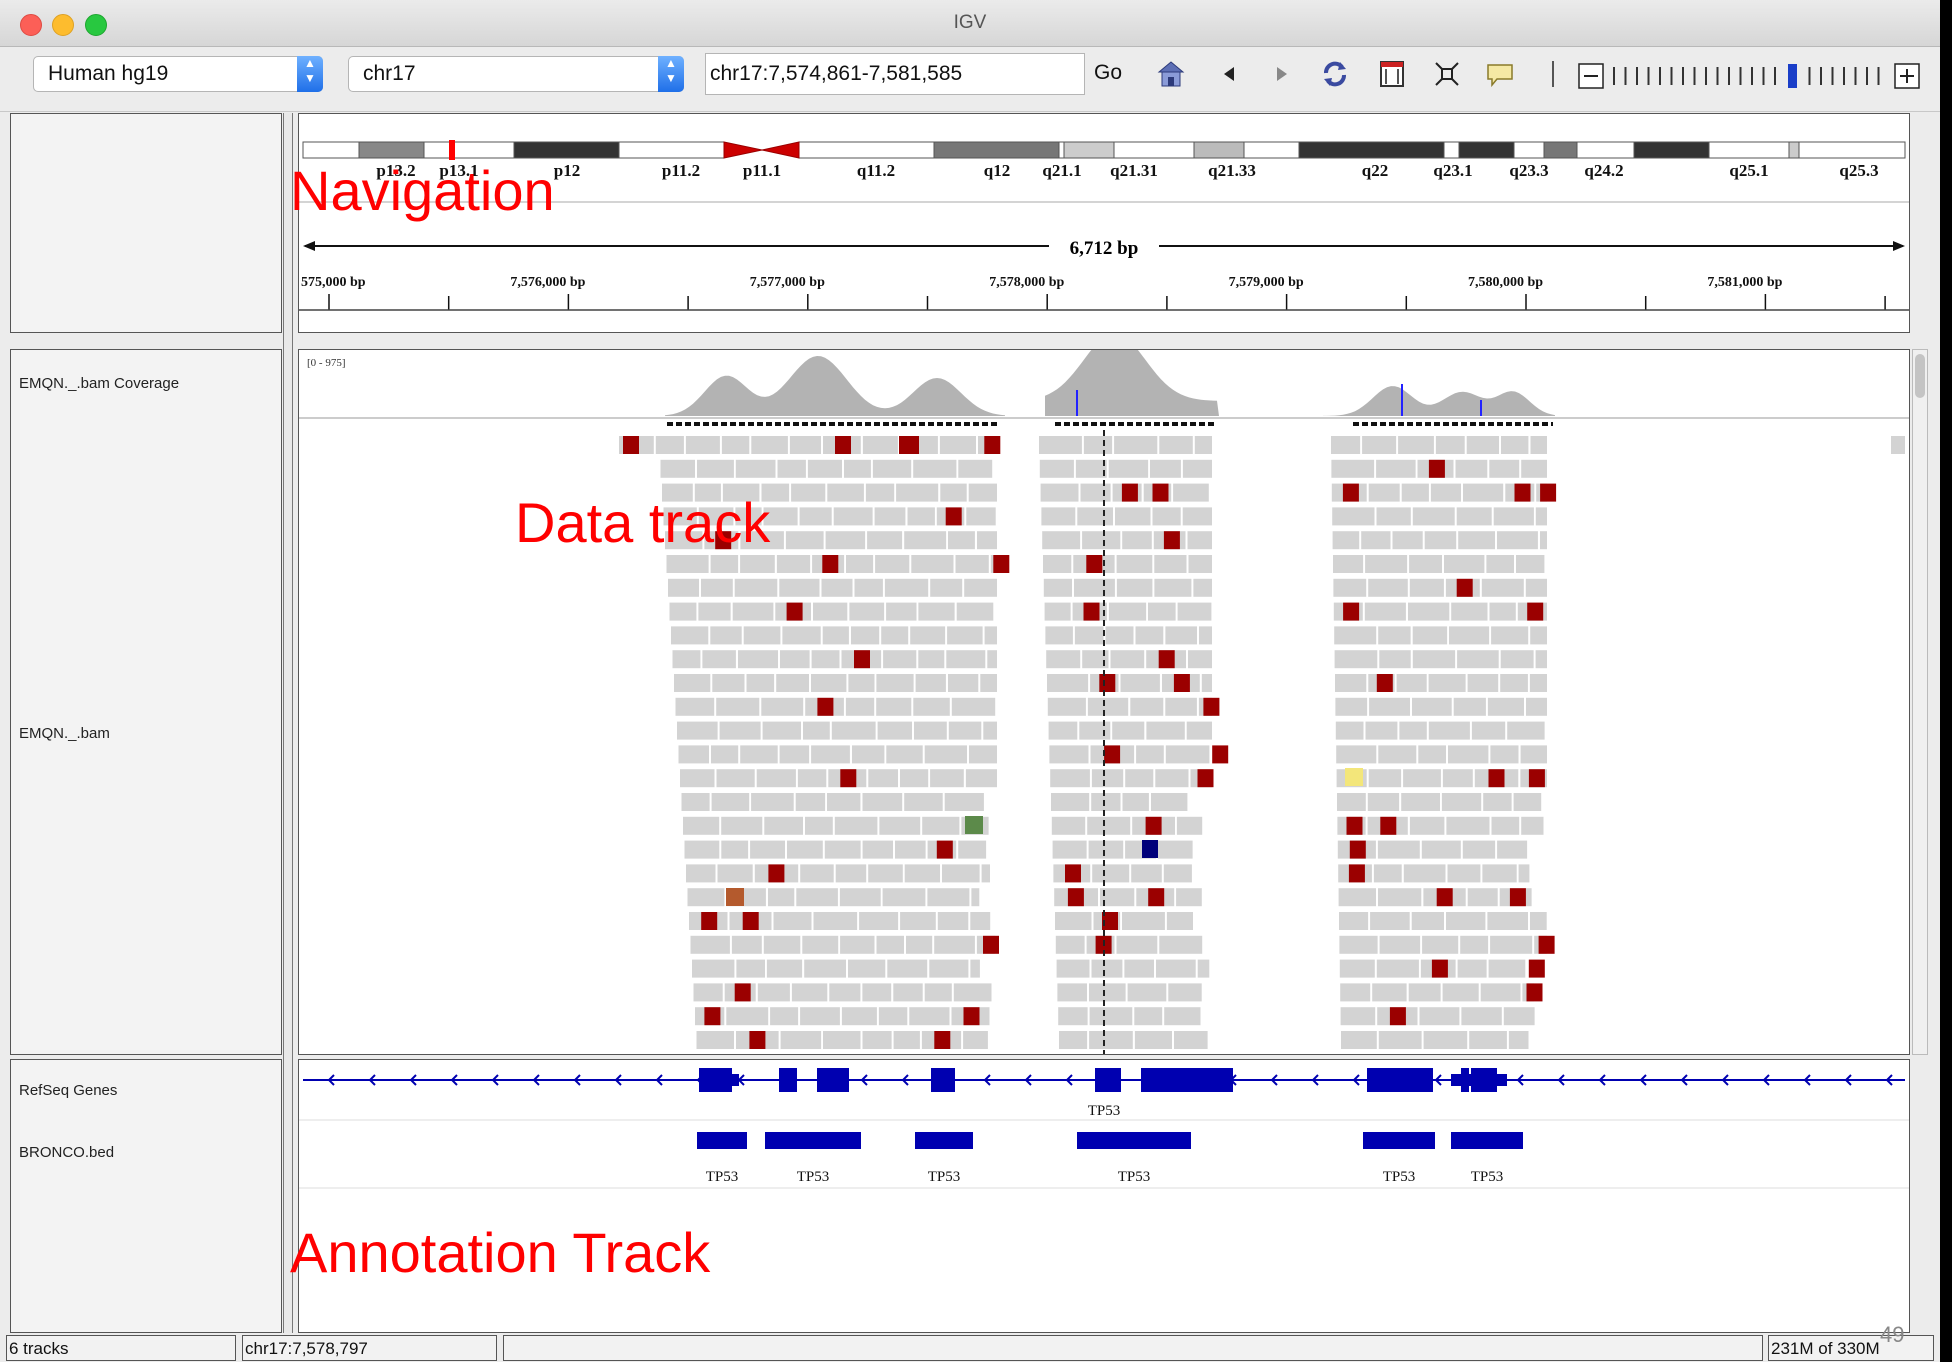 This screenshot has width=1952, height=1362. I want to click on coverage-track-name: EMQN._.bam Coverage, so click(99, 383).